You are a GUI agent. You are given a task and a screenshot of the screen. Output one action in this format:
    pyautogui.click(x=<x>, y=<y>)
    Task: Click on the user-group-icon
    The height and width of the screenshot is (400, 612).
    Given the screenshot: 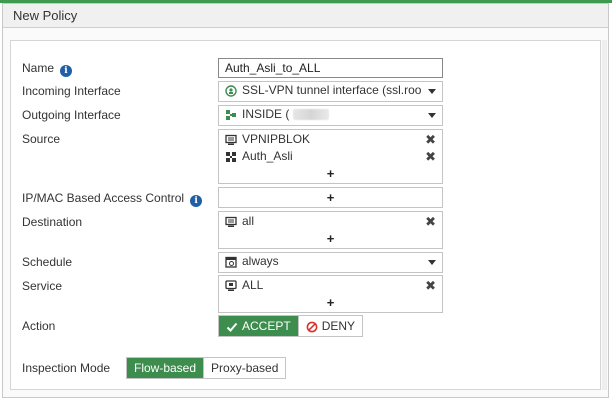 What is the action you would take?
    pyautogui.click(x=231, y=156)
    